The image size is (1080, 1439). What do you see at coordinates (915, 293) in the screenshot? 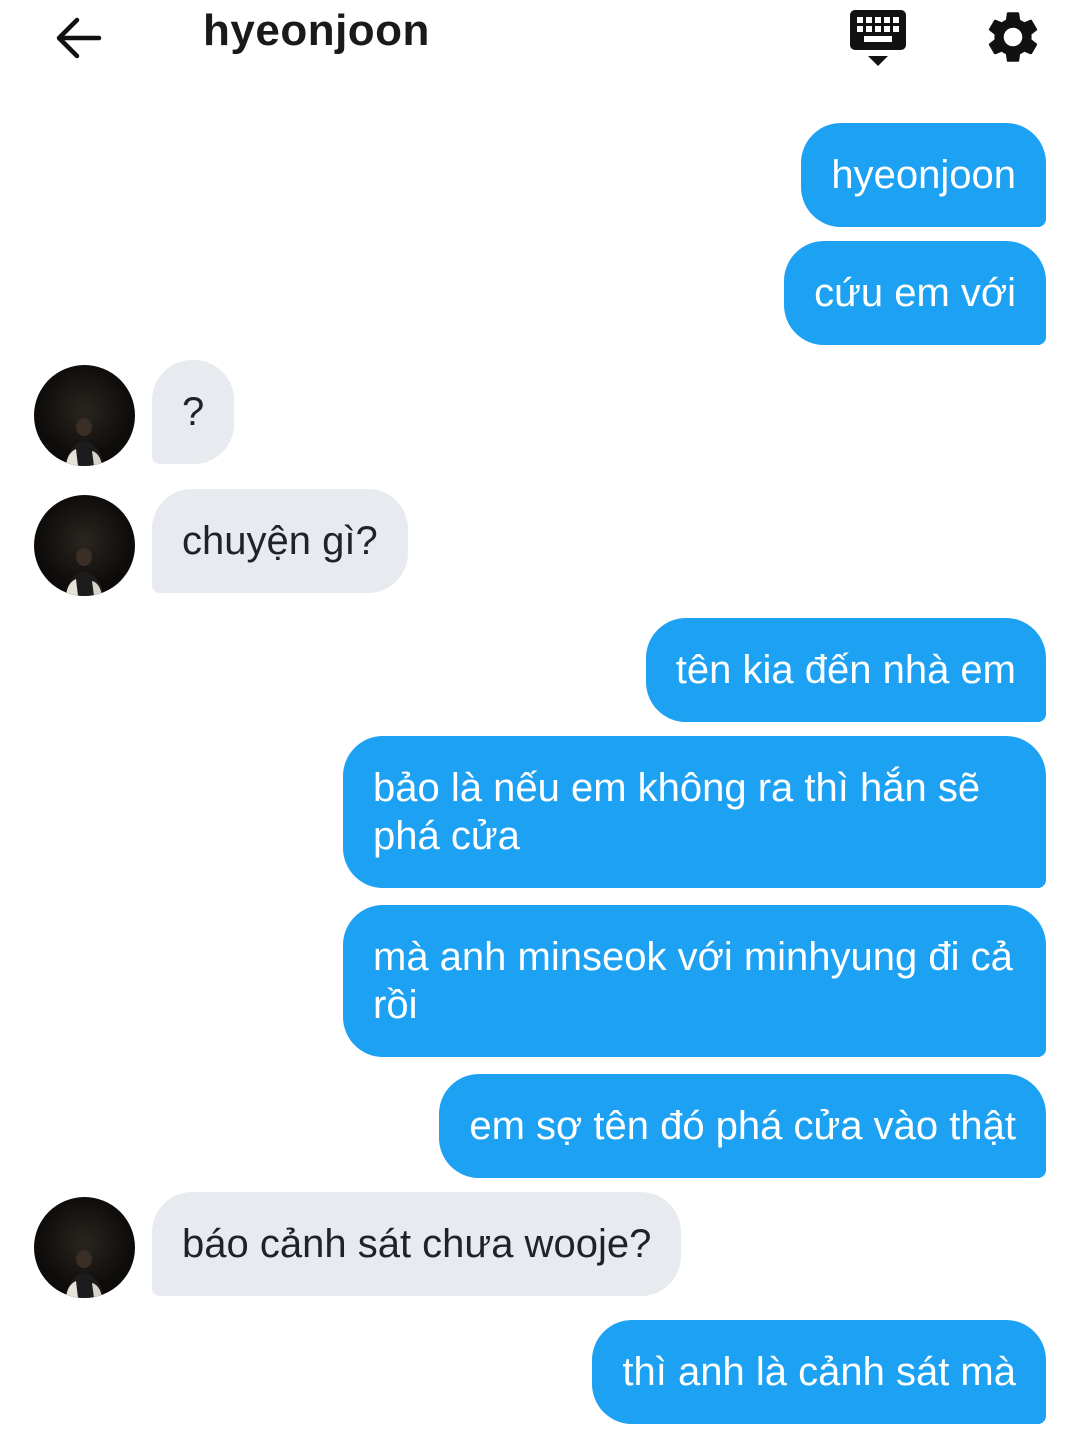
I see `message-bubble-outgoing: cứu em với` at bounding box center [915, 293].